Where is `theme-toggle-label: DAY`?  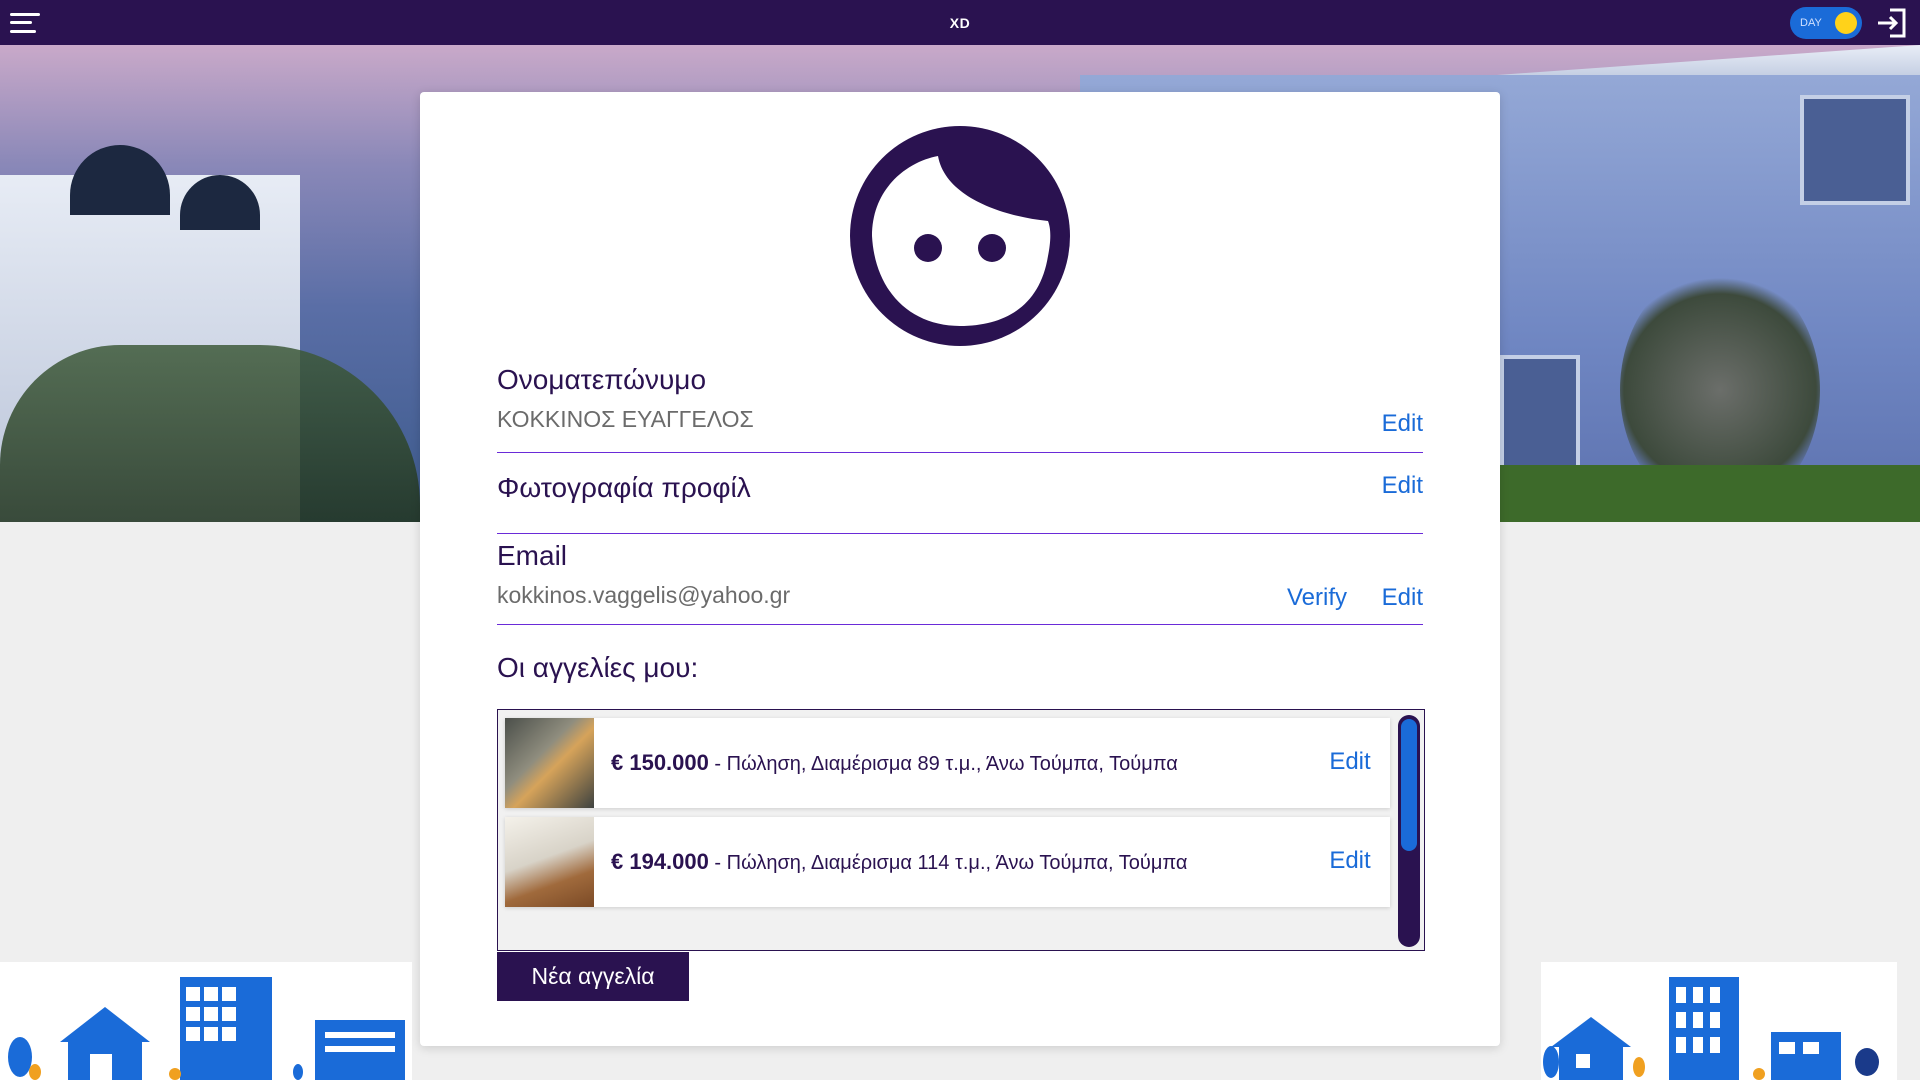
theme-toggle-label: DAY is located at coordinates (1811, 22).